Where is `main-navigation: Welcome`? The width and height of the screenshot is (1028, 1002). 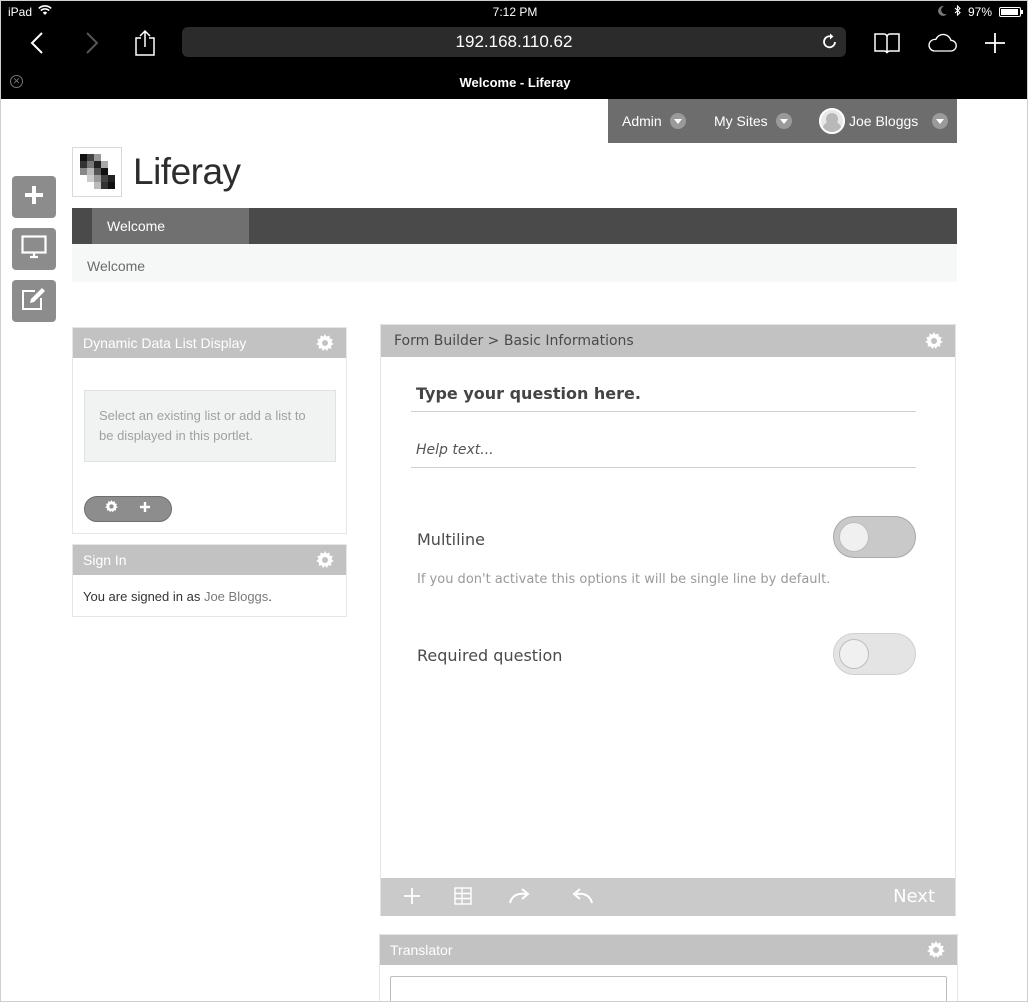 main-navigation: Welcome is located at coordinates (514, 226).